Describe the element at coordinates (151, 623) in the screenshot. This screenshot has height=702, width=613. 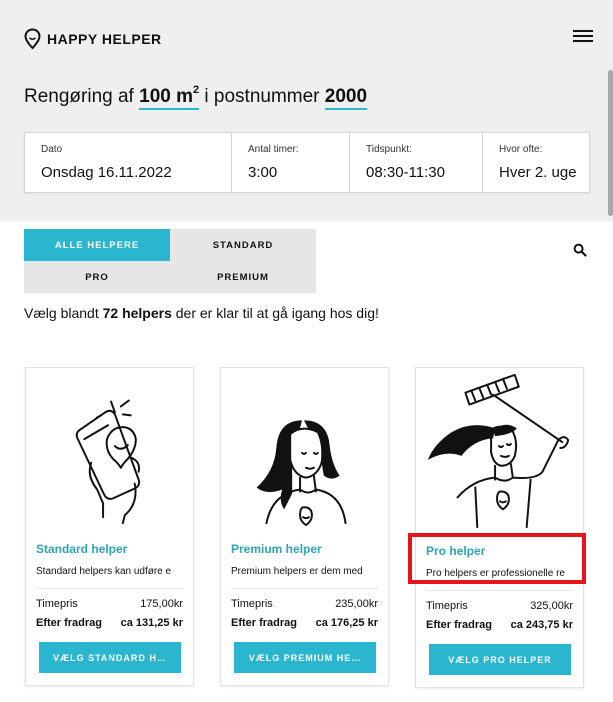
I see `after-deduction-value: ca 131,25 kr` at that location.